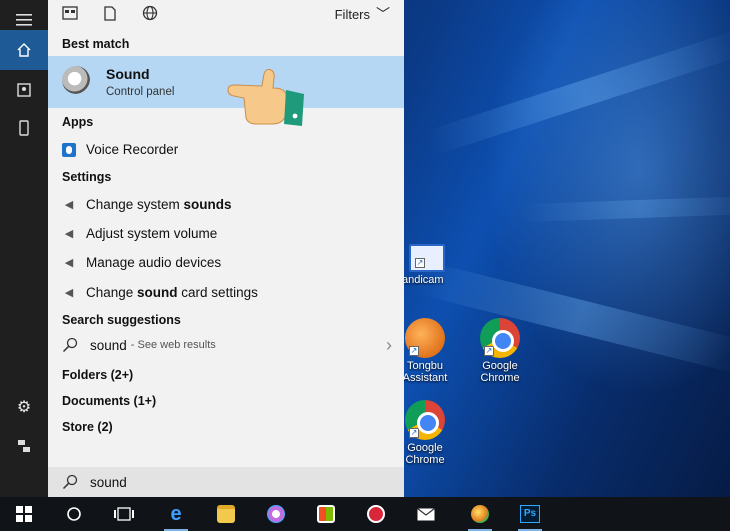 The image size is (730, 531). What do you see at coordinates (69, 149) in the screenshot?
I see `voice-recorder-icon` at bounding box center [69, 149].